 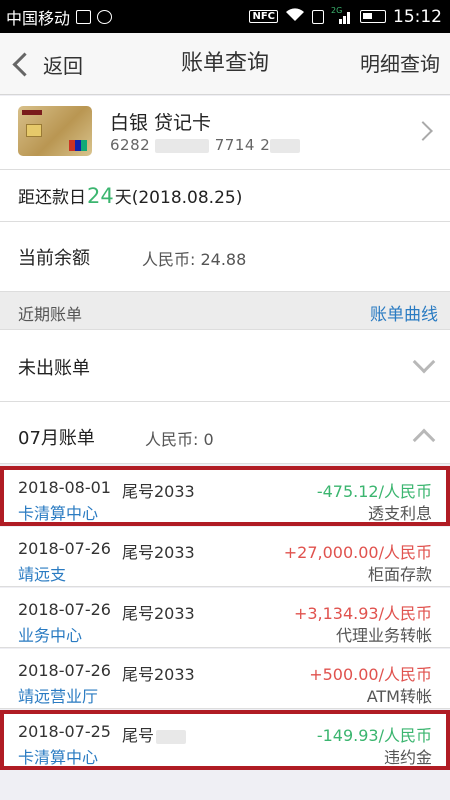 I want to click on balance-label: 当前余额, so click(x=54, y=258).